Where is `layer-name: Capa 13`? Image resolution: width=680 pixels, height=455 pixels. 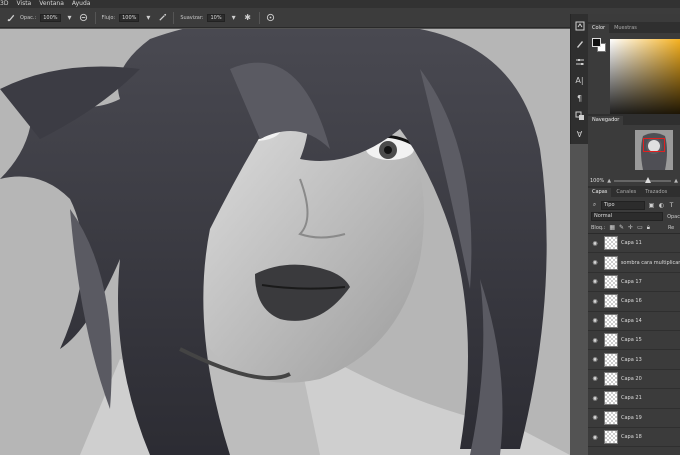 layer-name: Capa 13 is located at coordinates (631, 360).